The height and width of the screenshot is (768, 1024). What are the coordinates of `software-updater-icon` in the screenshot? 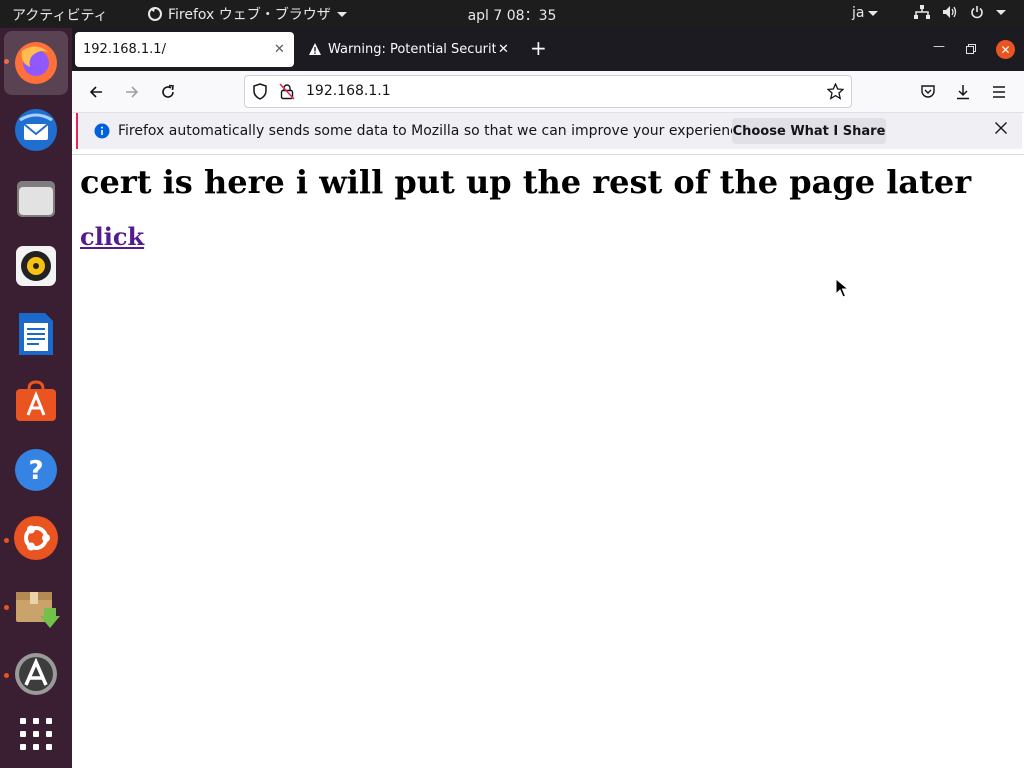 It's located at (36, 674).